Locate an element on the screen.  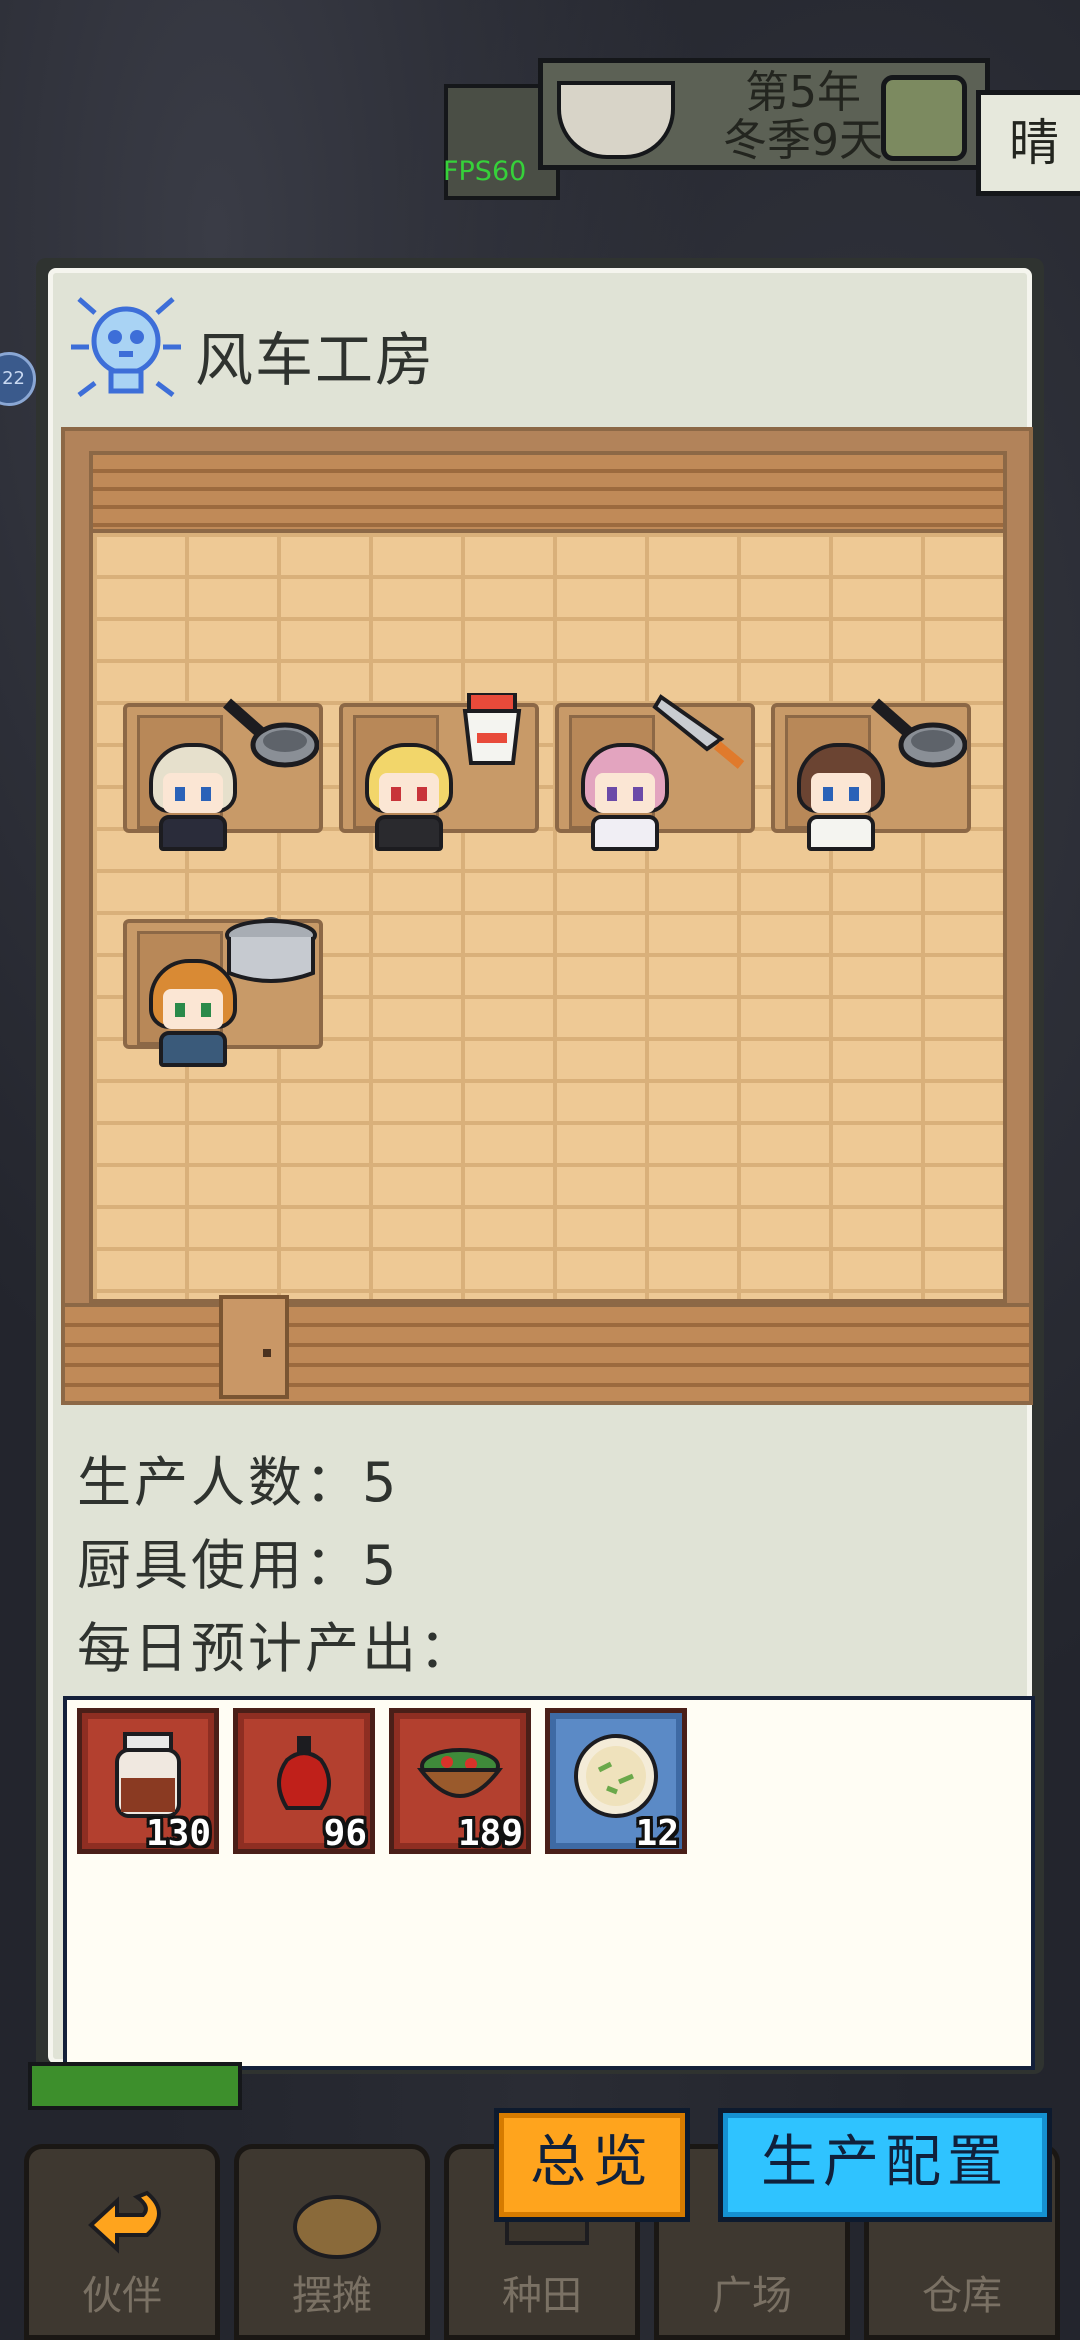
chef-nun-sprite is located at coordinates (625, 798).